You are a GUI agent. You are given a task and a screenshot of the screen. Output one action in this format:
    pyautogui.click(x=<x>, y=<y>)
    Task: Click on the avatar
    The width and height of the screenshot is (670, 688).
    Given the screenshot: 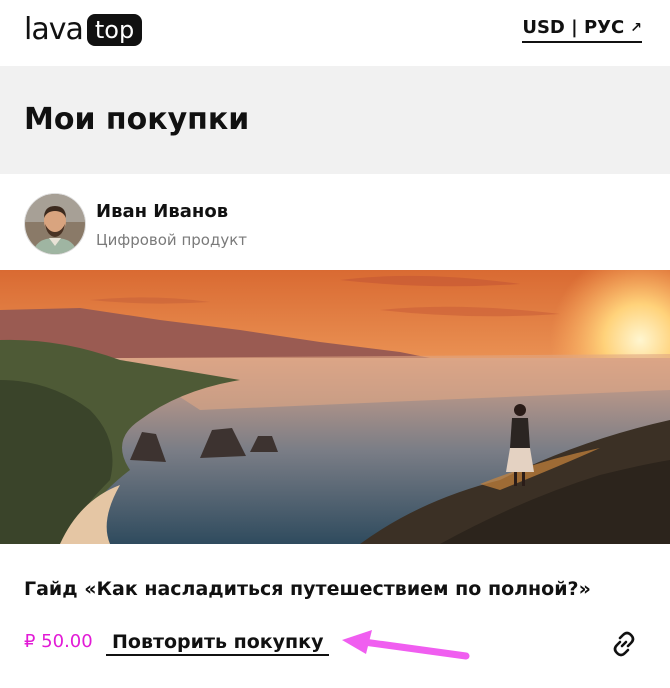 What is the action you would take?
    pyautogui.click(x=55, y=224)
    